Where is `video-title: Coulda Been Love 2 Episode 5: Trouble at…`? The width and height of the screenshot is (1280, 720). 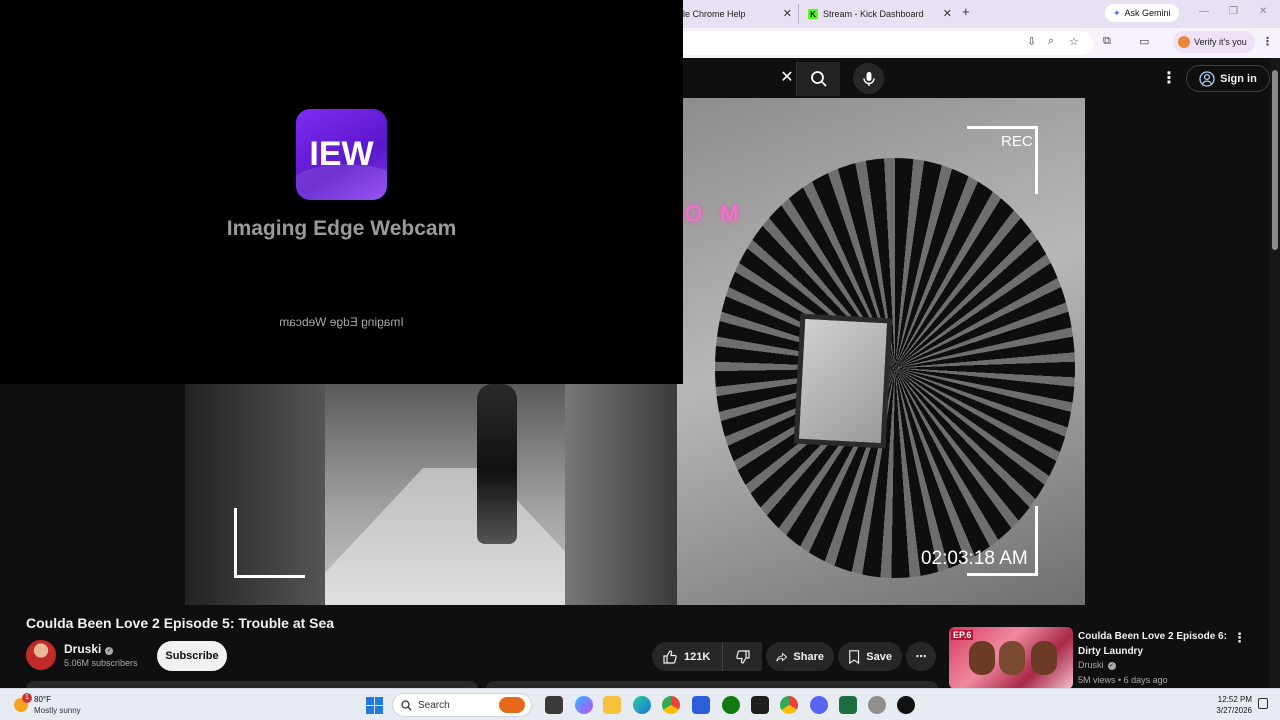 video-title: Coulda Been Love 2 Episode 5: Trouble at… is located at coordinates (180, 623).